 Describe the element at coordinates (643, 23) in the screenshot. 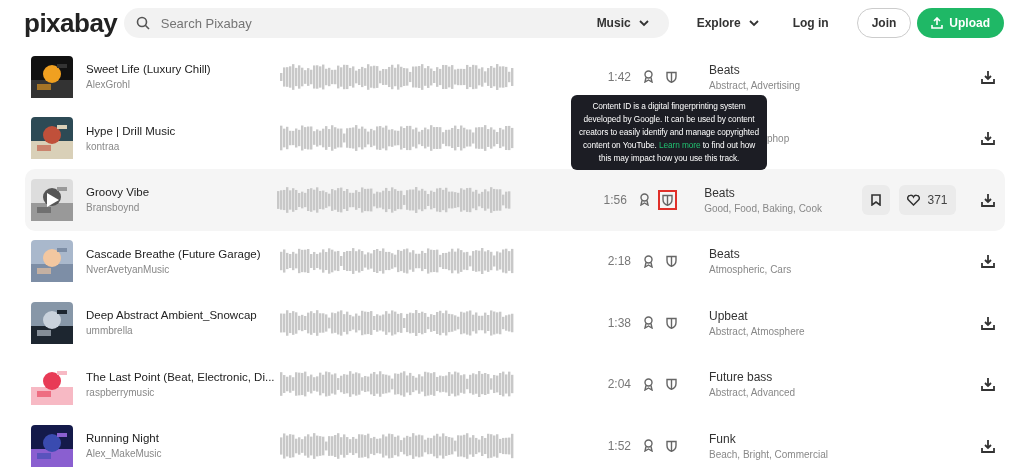

I see `caret-icon` at that location.